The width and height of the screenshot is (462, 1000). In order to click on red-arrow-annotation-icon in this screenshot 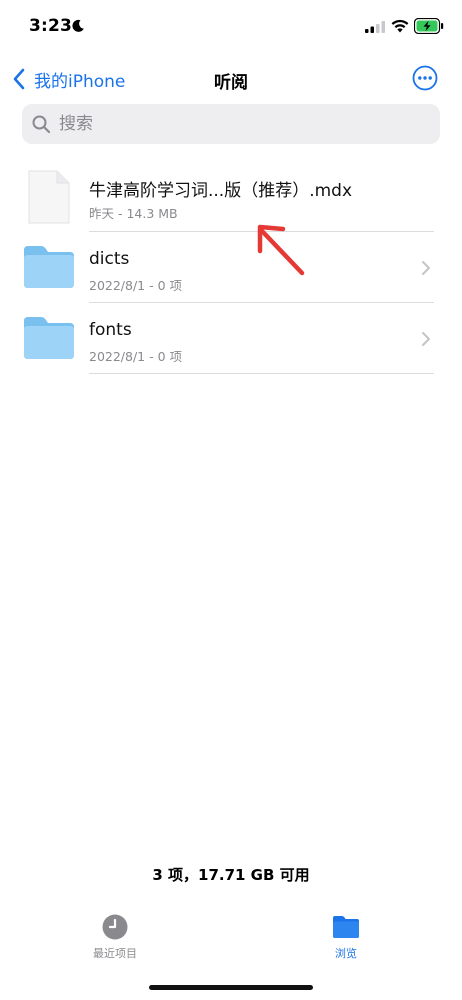, I will do `click(281, 250)`.